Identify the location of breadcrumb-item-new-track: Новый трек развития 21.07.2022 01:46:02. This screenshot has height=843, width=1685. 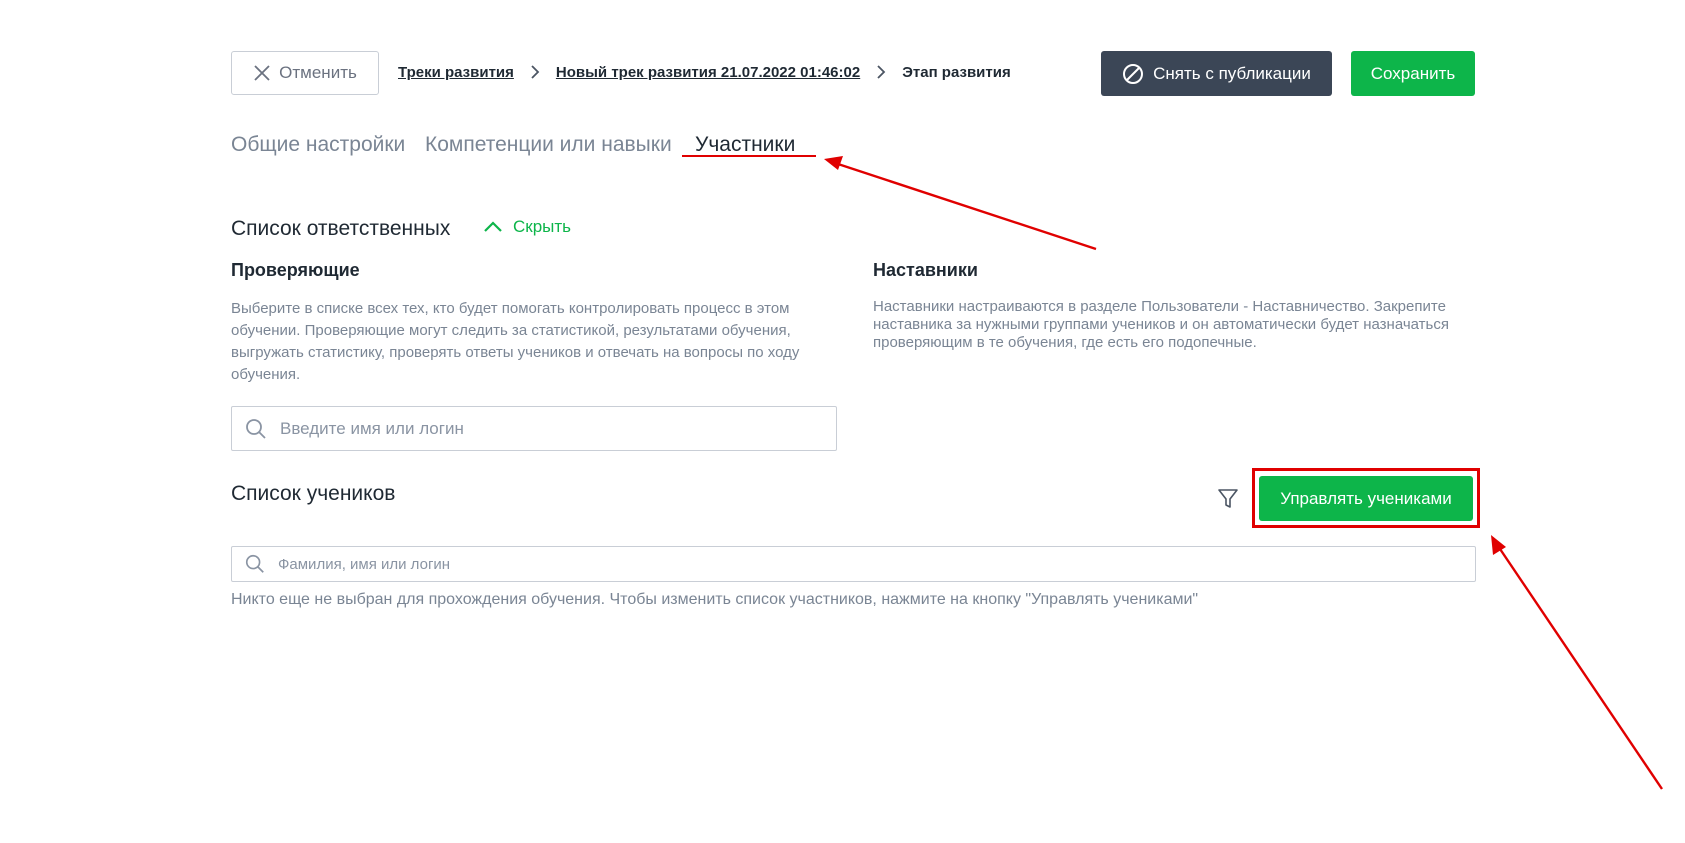
(708, 72).